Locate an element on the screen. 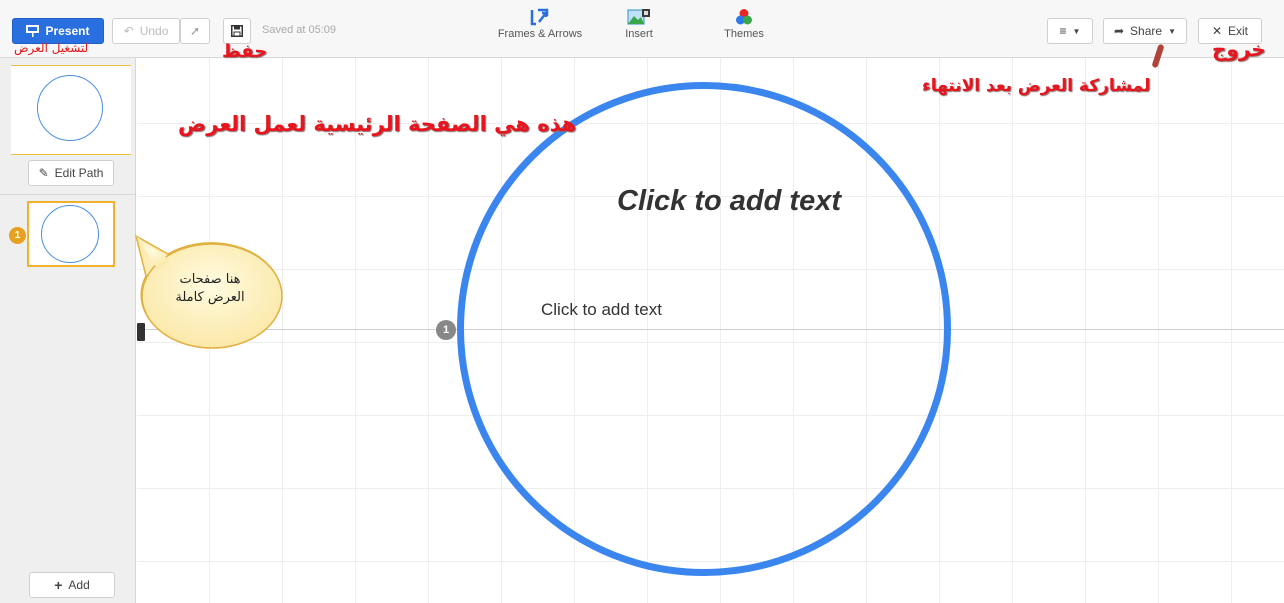  add-button: + Add is located at coordinates (72, 585).